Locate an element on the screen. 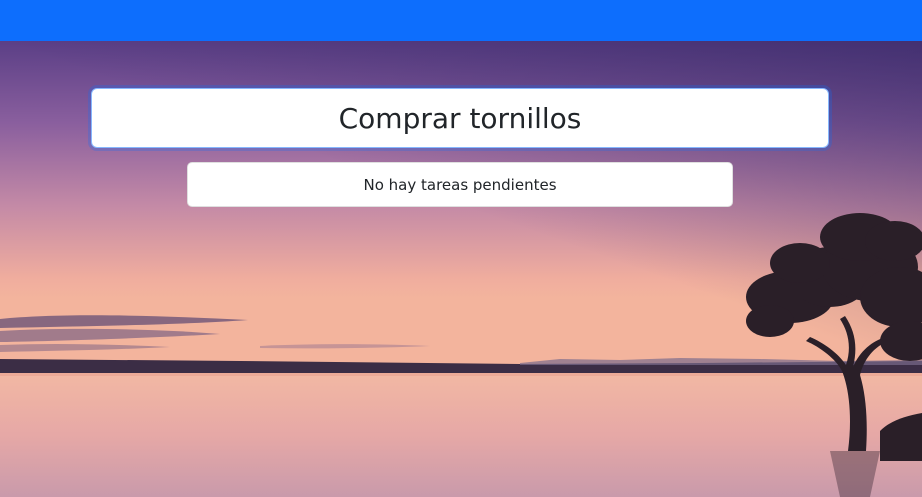 The height and width of the screenshot is (497, 922). task-input is located at coordinates (460, 118).